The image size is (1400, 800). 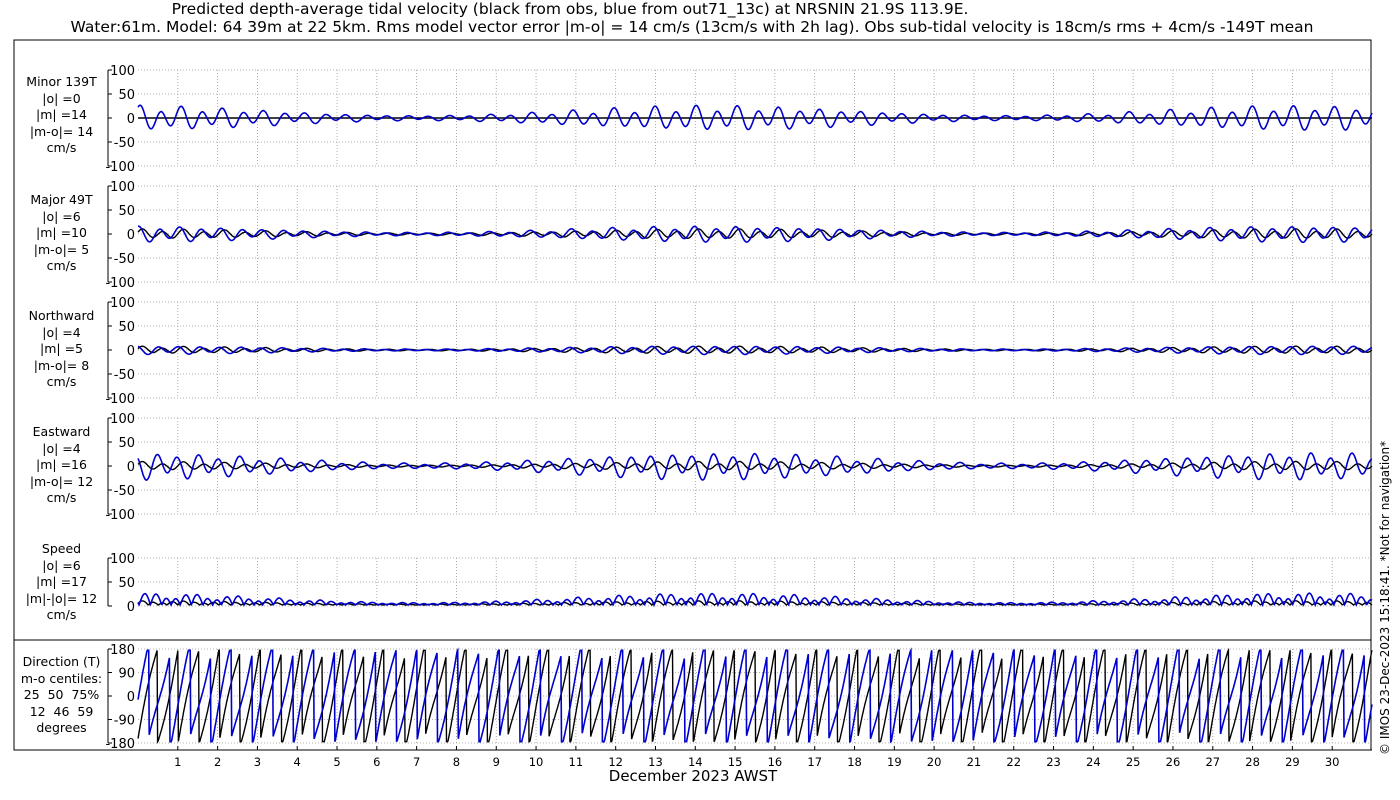 What do you see at coordinates (739, 351) in the screenshot?
I see `panel-northward: 100 50 0 -50 -100` at bounding box center [739, 351].